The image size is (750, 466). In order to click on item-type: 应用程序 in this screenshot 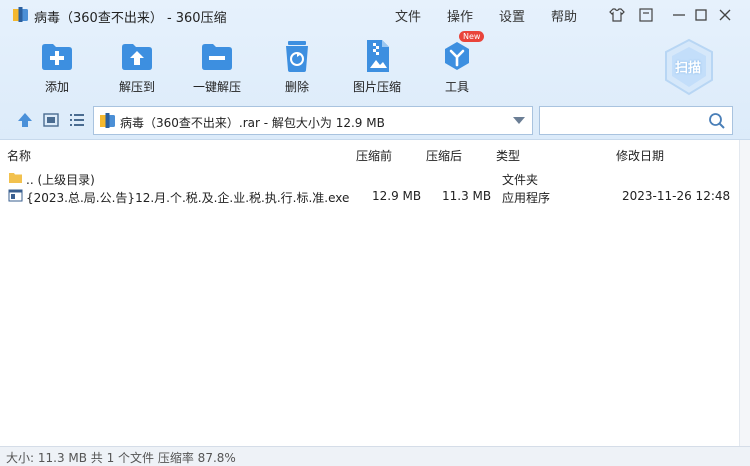, I will do `click(526, 198)`.